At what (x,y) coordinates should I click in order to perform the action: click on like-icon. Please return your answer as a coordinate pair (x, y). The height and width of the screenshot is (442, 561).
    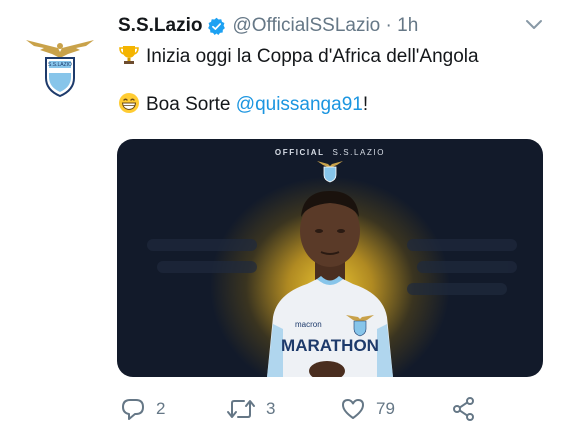
    Looking at the image, I should click on (353, 409).